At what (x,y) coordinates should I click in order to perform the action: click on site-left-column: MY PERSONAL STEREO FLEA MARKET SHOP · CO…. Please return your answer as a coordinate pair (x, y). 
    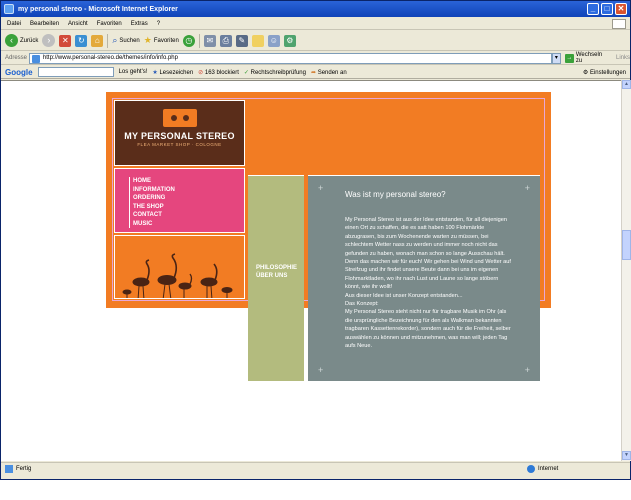
    Looking at the image, I should click on (179, 199).